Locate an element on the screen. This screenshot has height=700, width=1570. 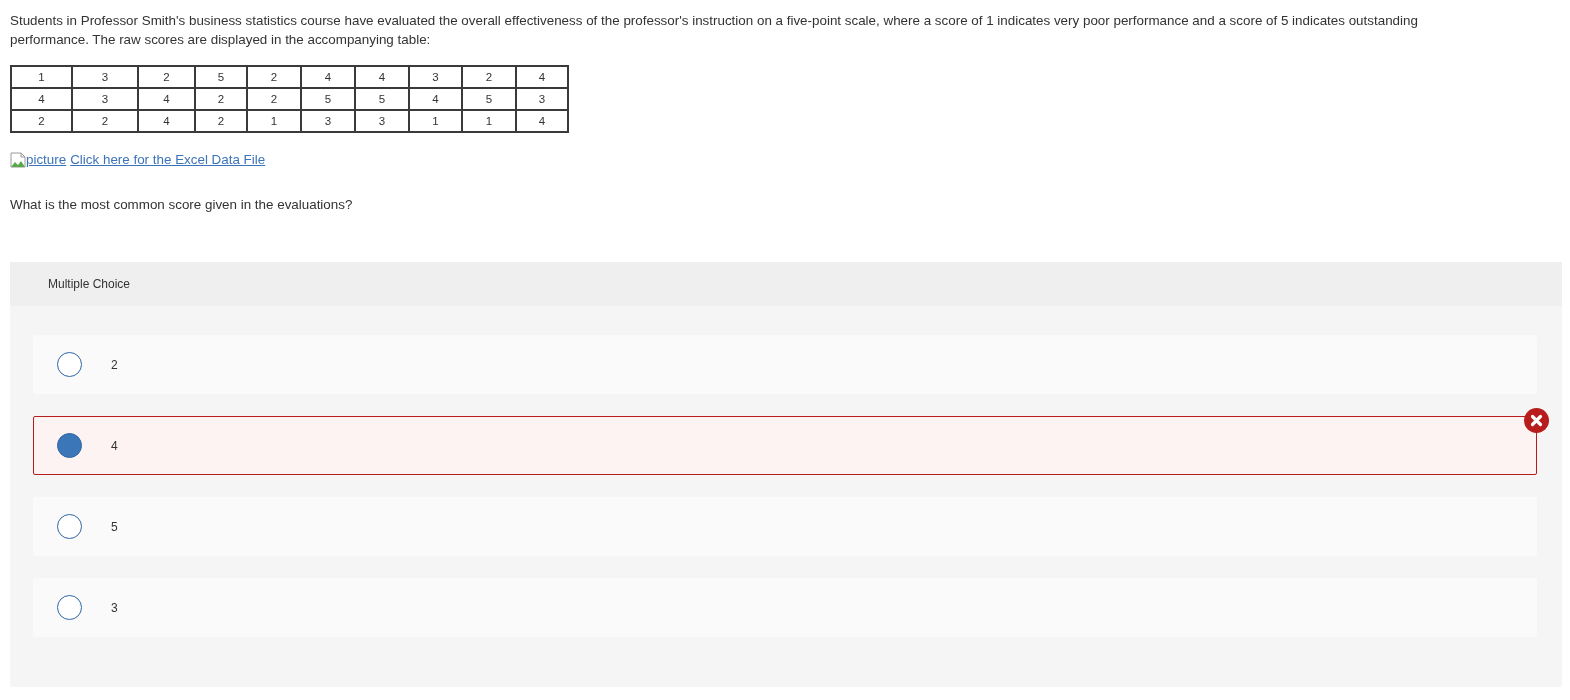
answer-option: 3 is located at coordinates (785, 607).